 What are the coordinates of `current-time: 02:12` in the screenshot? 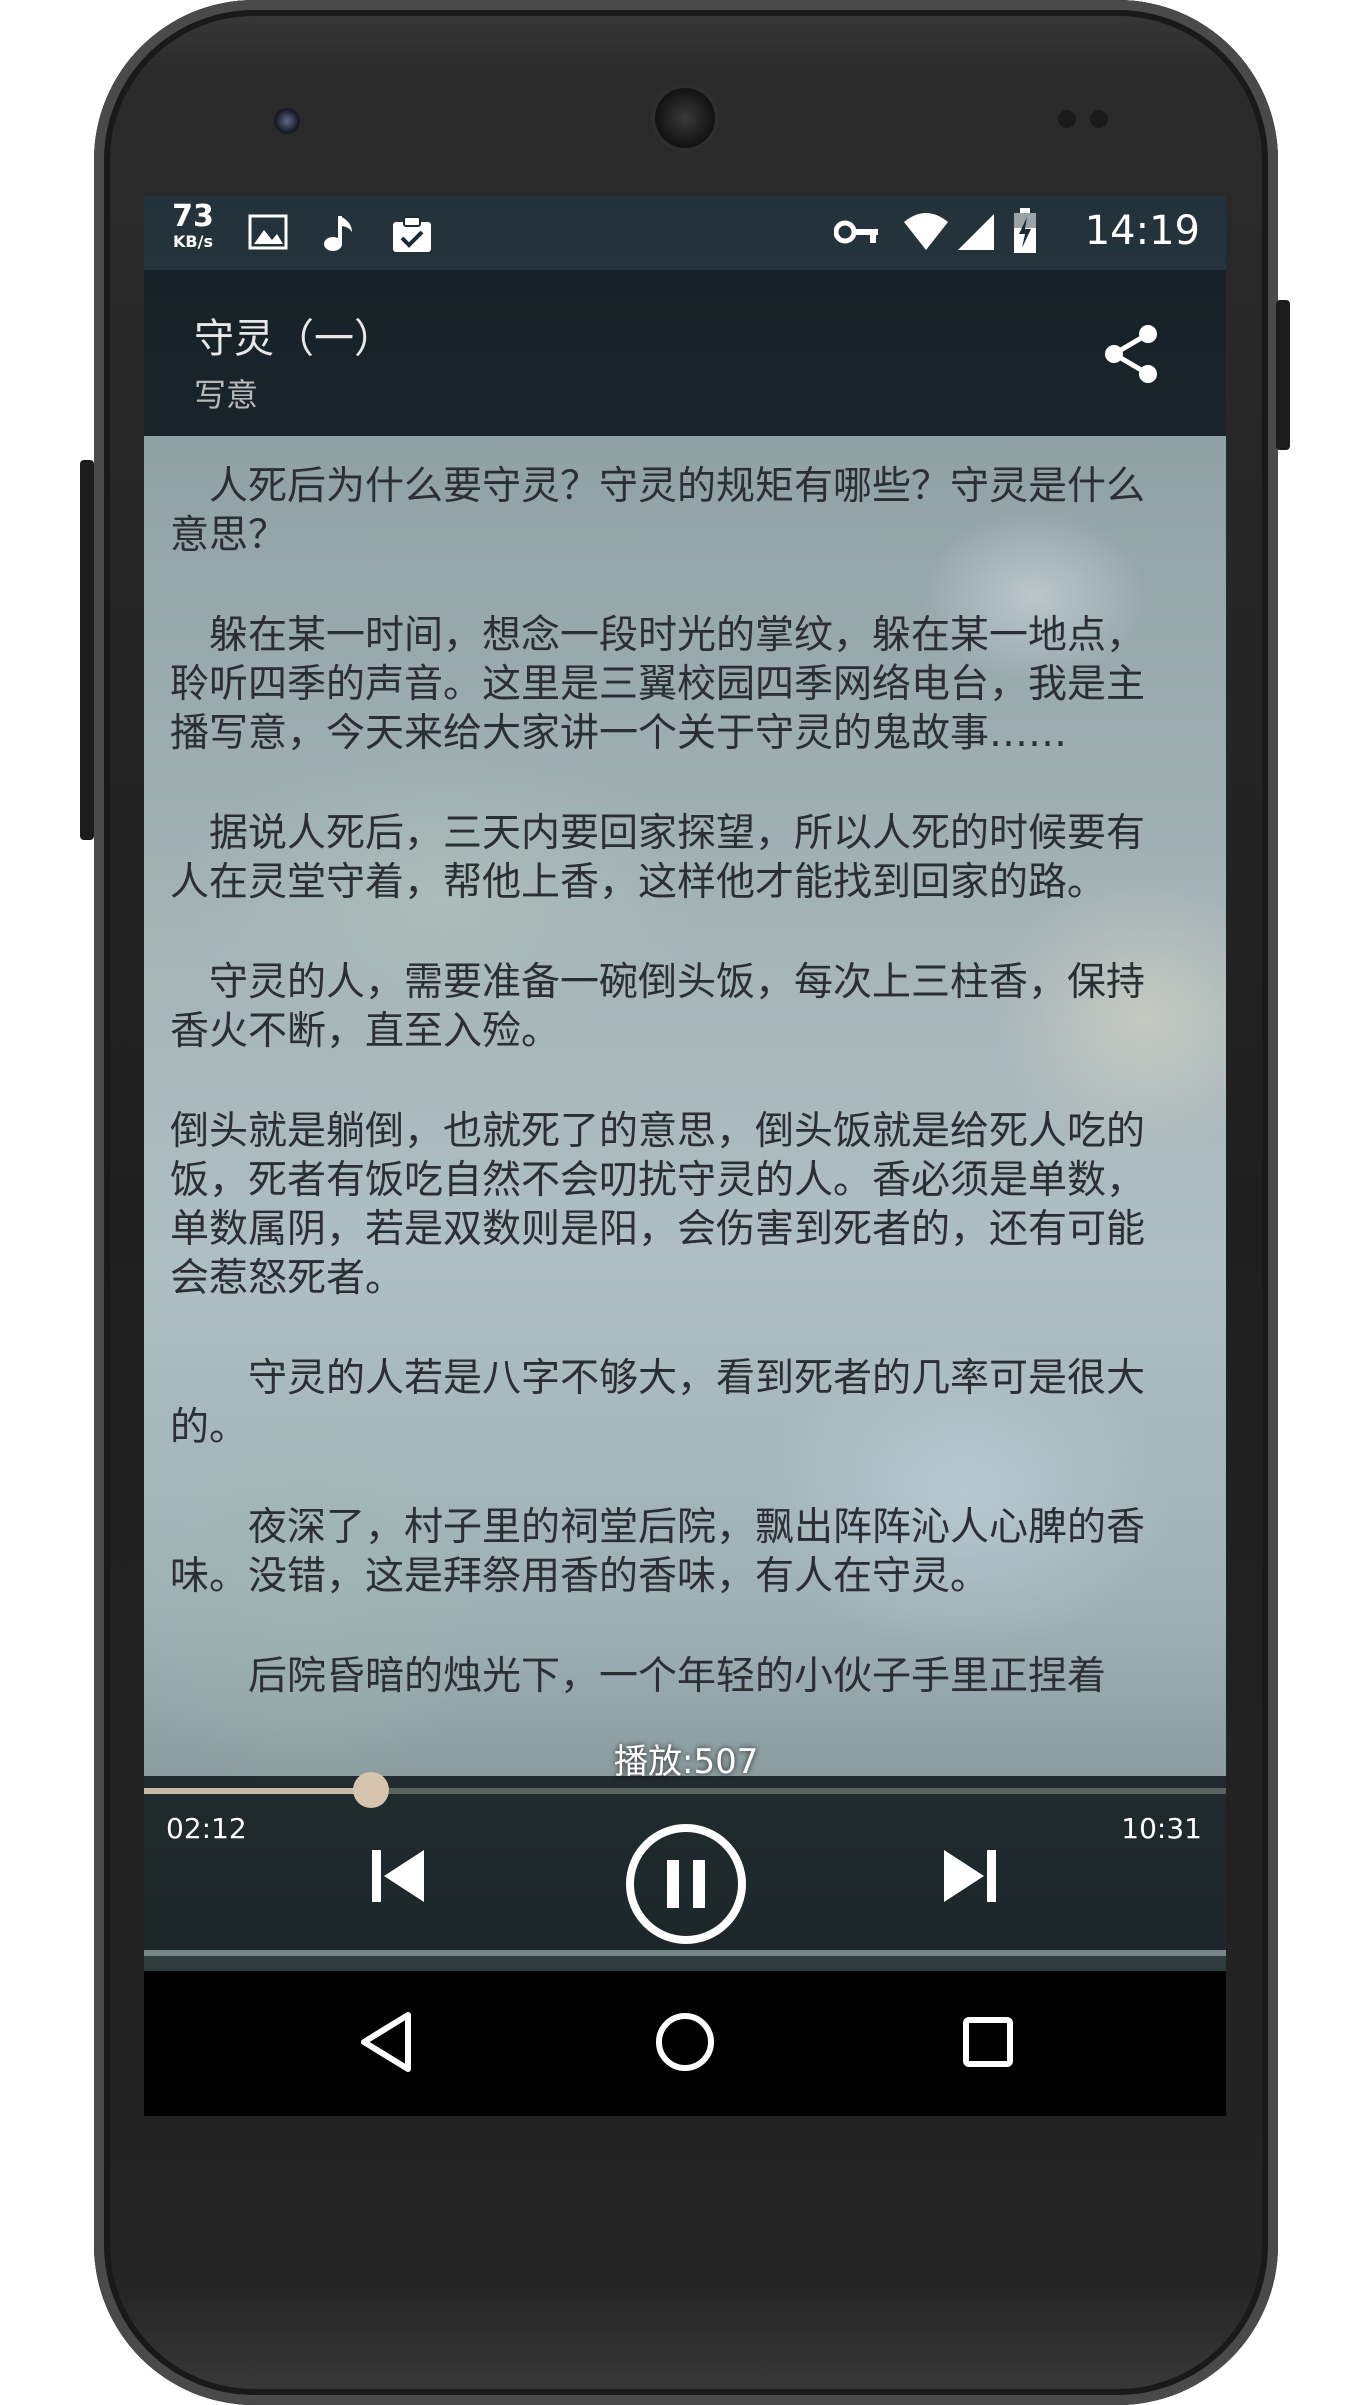 It's located at (206, 1828).